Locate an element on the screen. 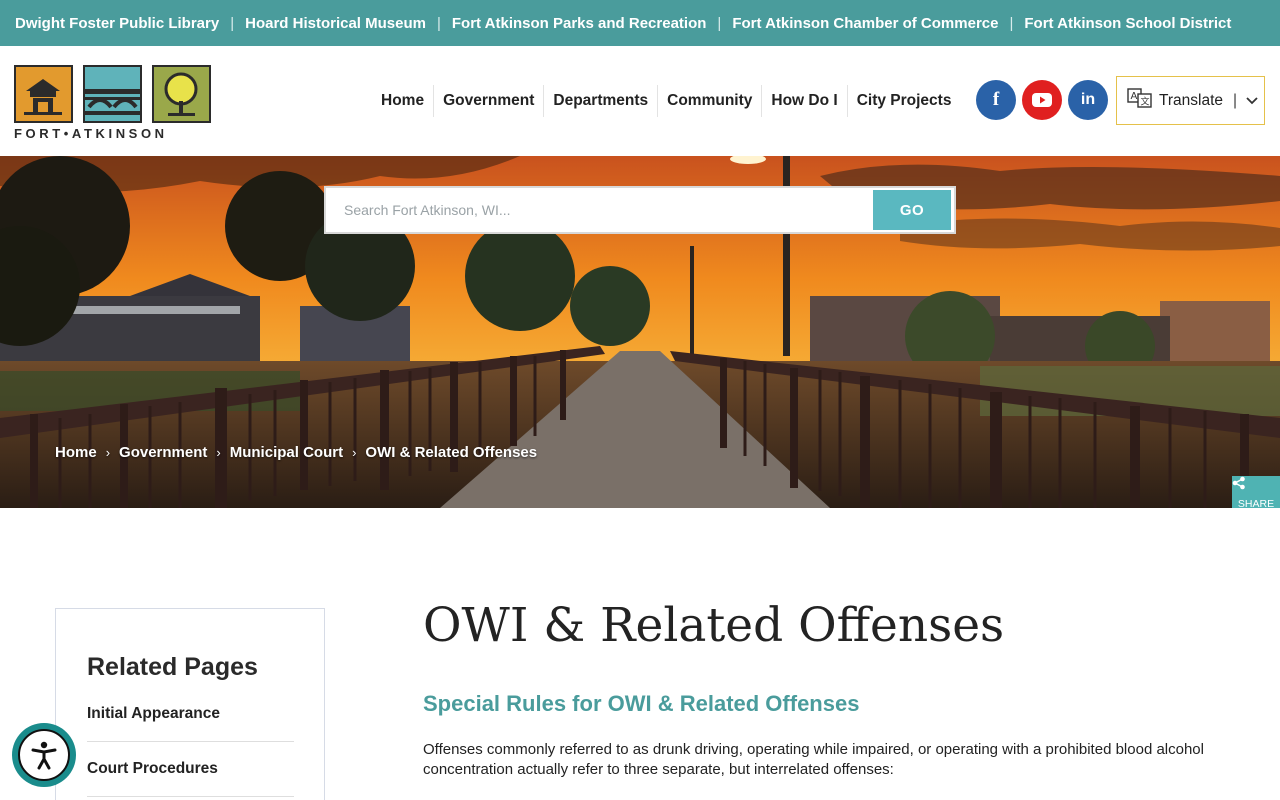  breadcrumb-home: Home is located at coordinates (76, 452).